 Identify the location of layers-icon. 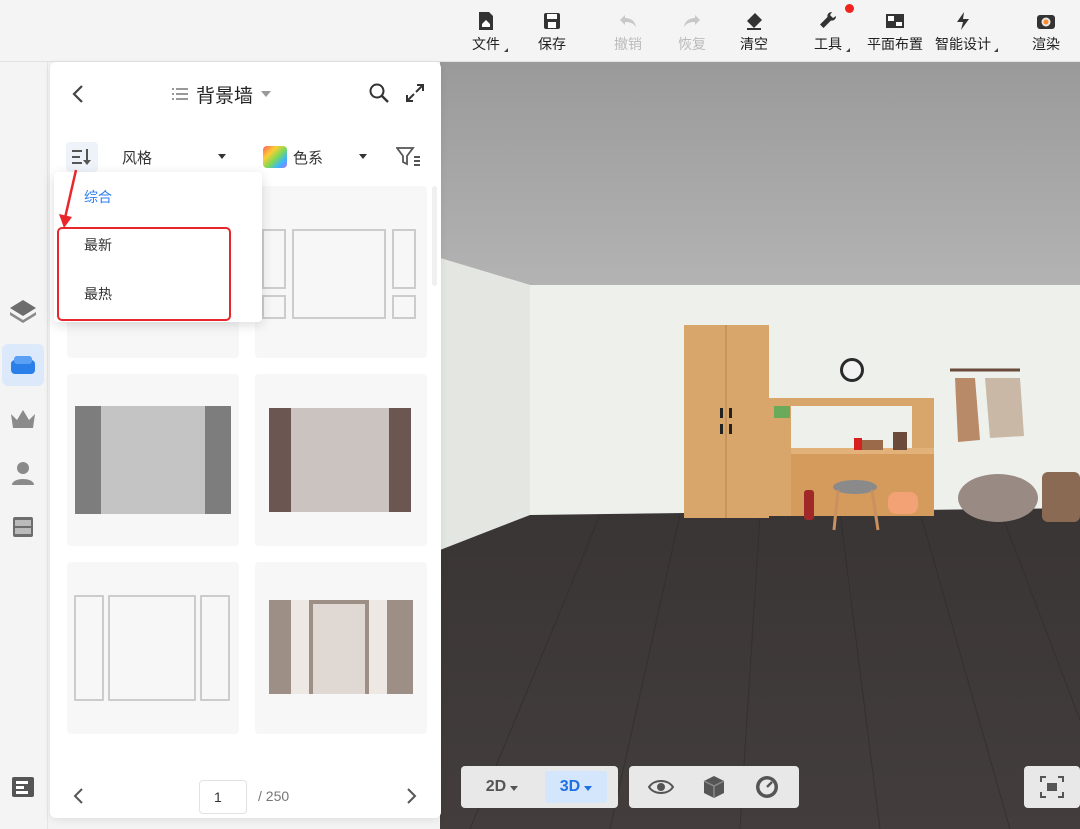
(23, 311).